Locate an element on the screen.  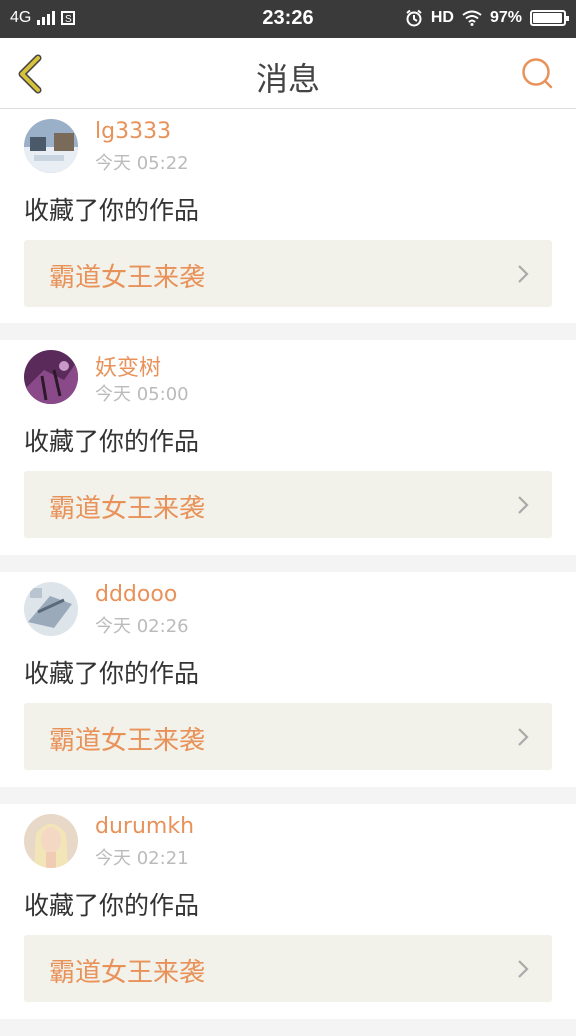
battery-icon is located at coordinates (549, 18).